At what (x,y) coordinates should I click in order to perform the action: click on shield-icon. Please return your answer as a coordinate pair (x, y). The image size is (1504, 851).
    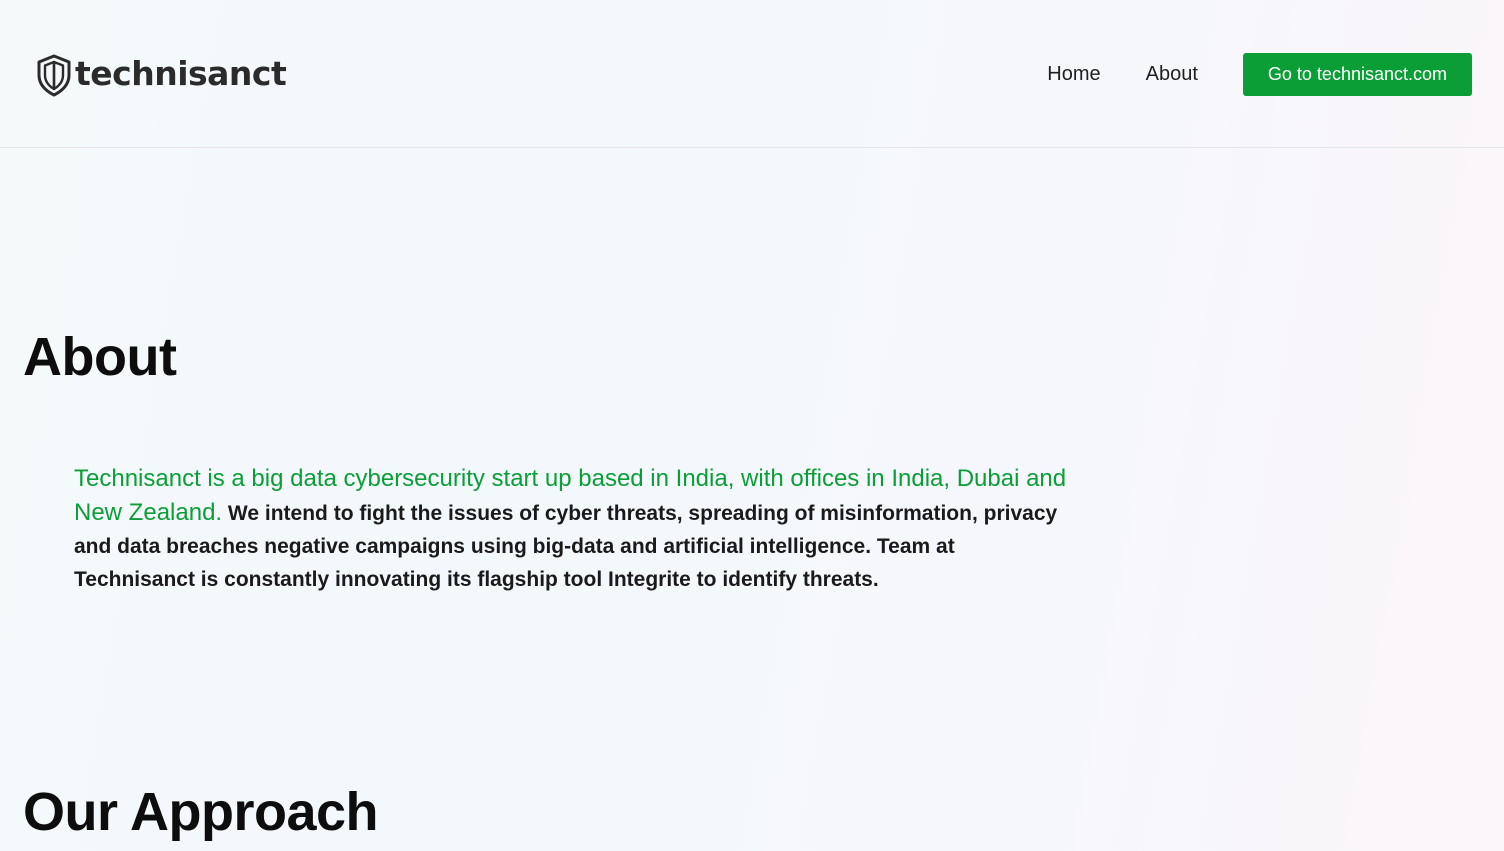
    Looking at the image, I should click on (54, 75).